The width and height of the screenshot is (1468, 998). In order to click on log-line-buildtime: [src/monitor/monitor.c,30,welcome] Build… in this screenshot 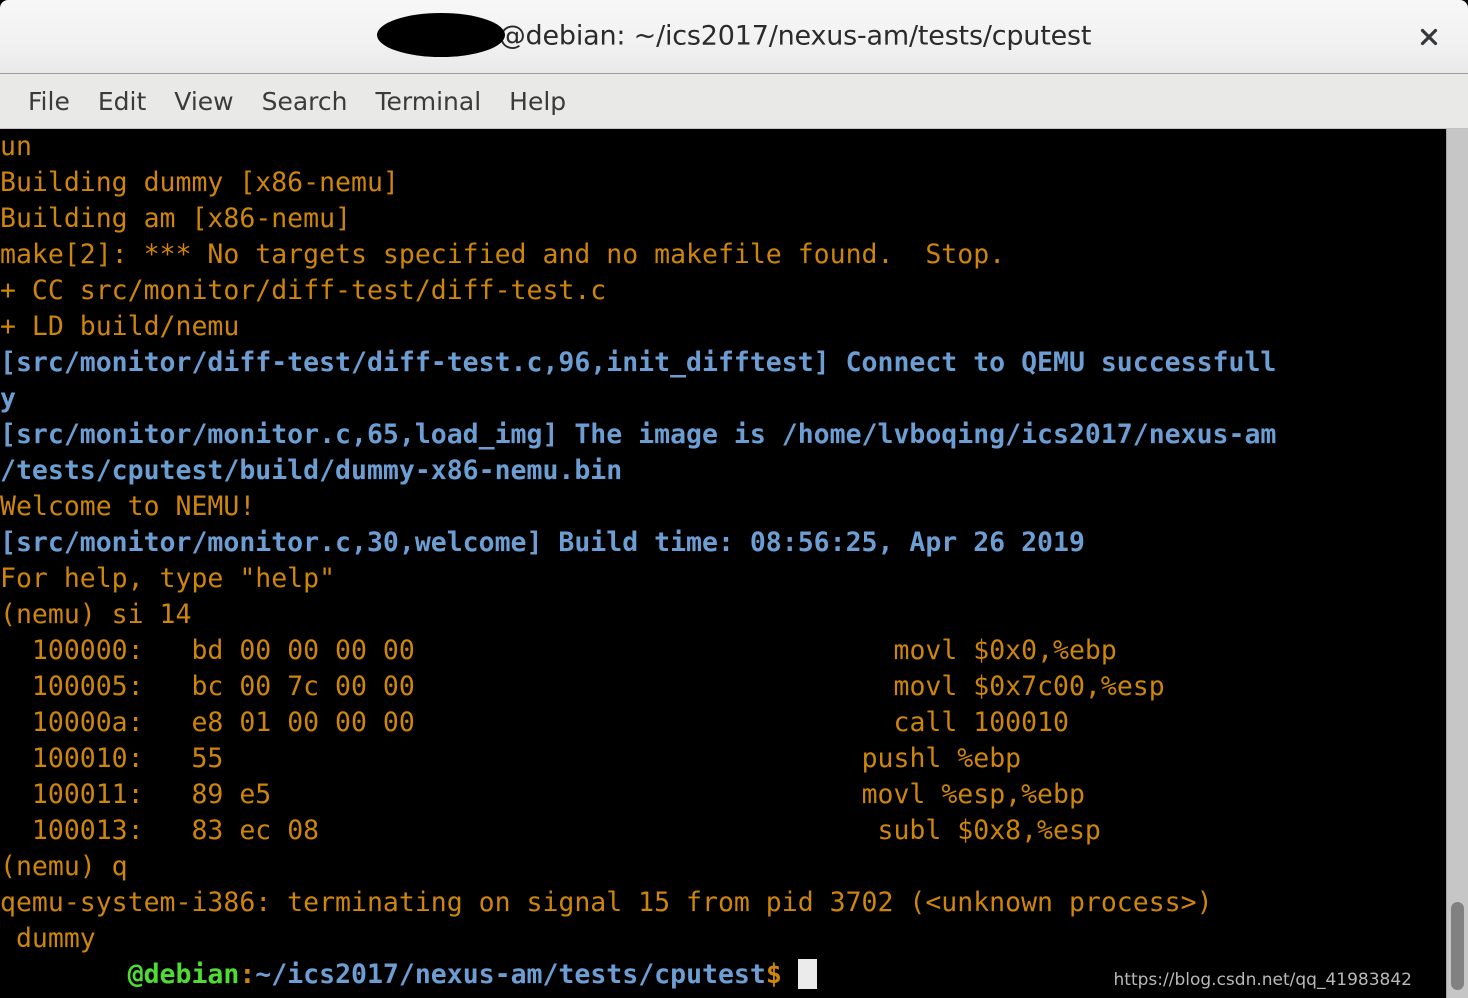, I will do `click(542, 542)`.